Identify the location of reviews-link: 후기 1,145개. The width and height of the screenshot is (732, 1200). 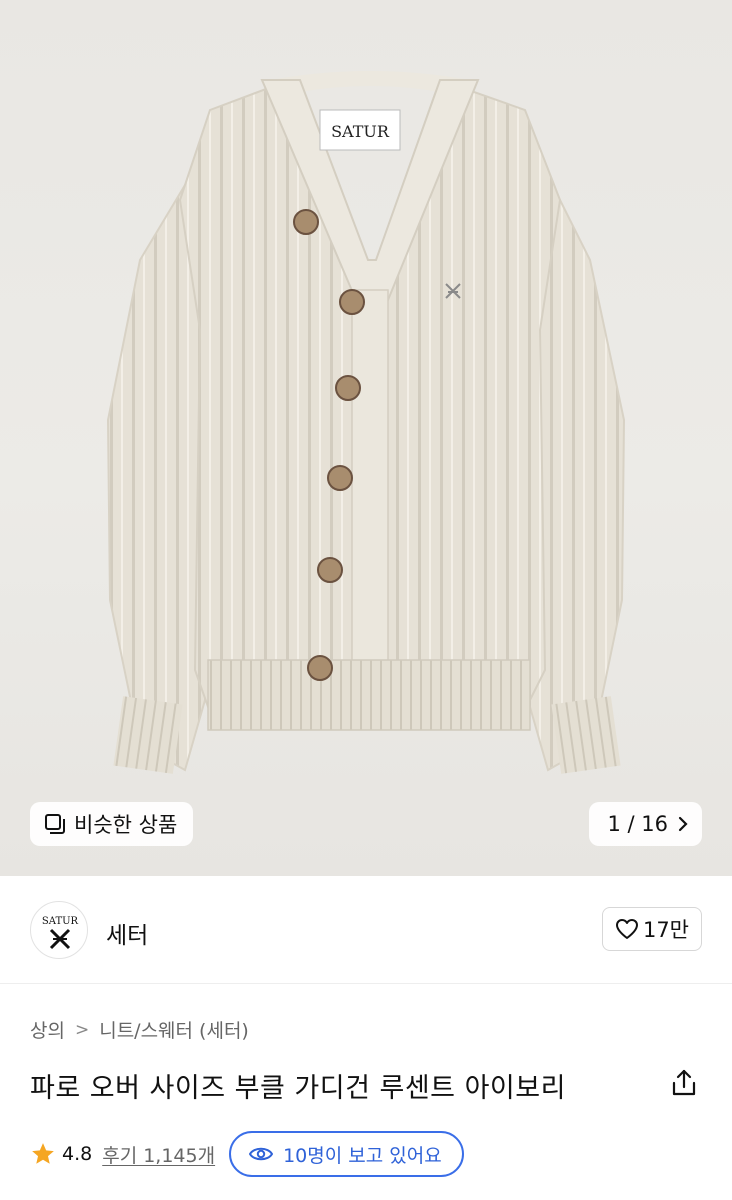
(158, 1154).